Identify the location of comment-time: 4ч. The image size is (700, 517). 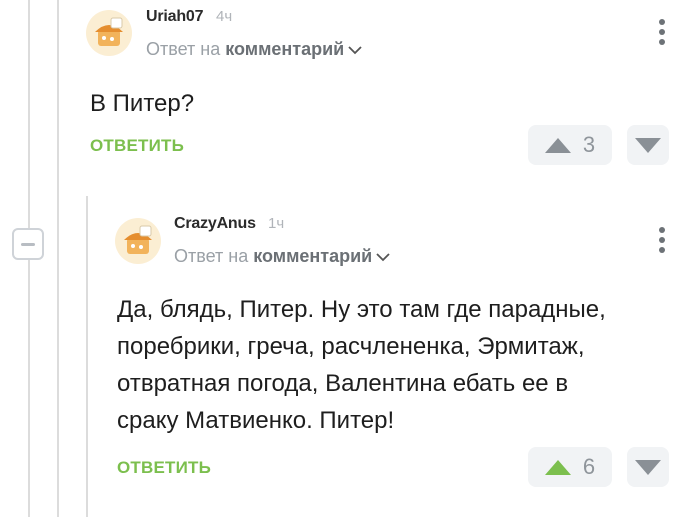
(224, 16).